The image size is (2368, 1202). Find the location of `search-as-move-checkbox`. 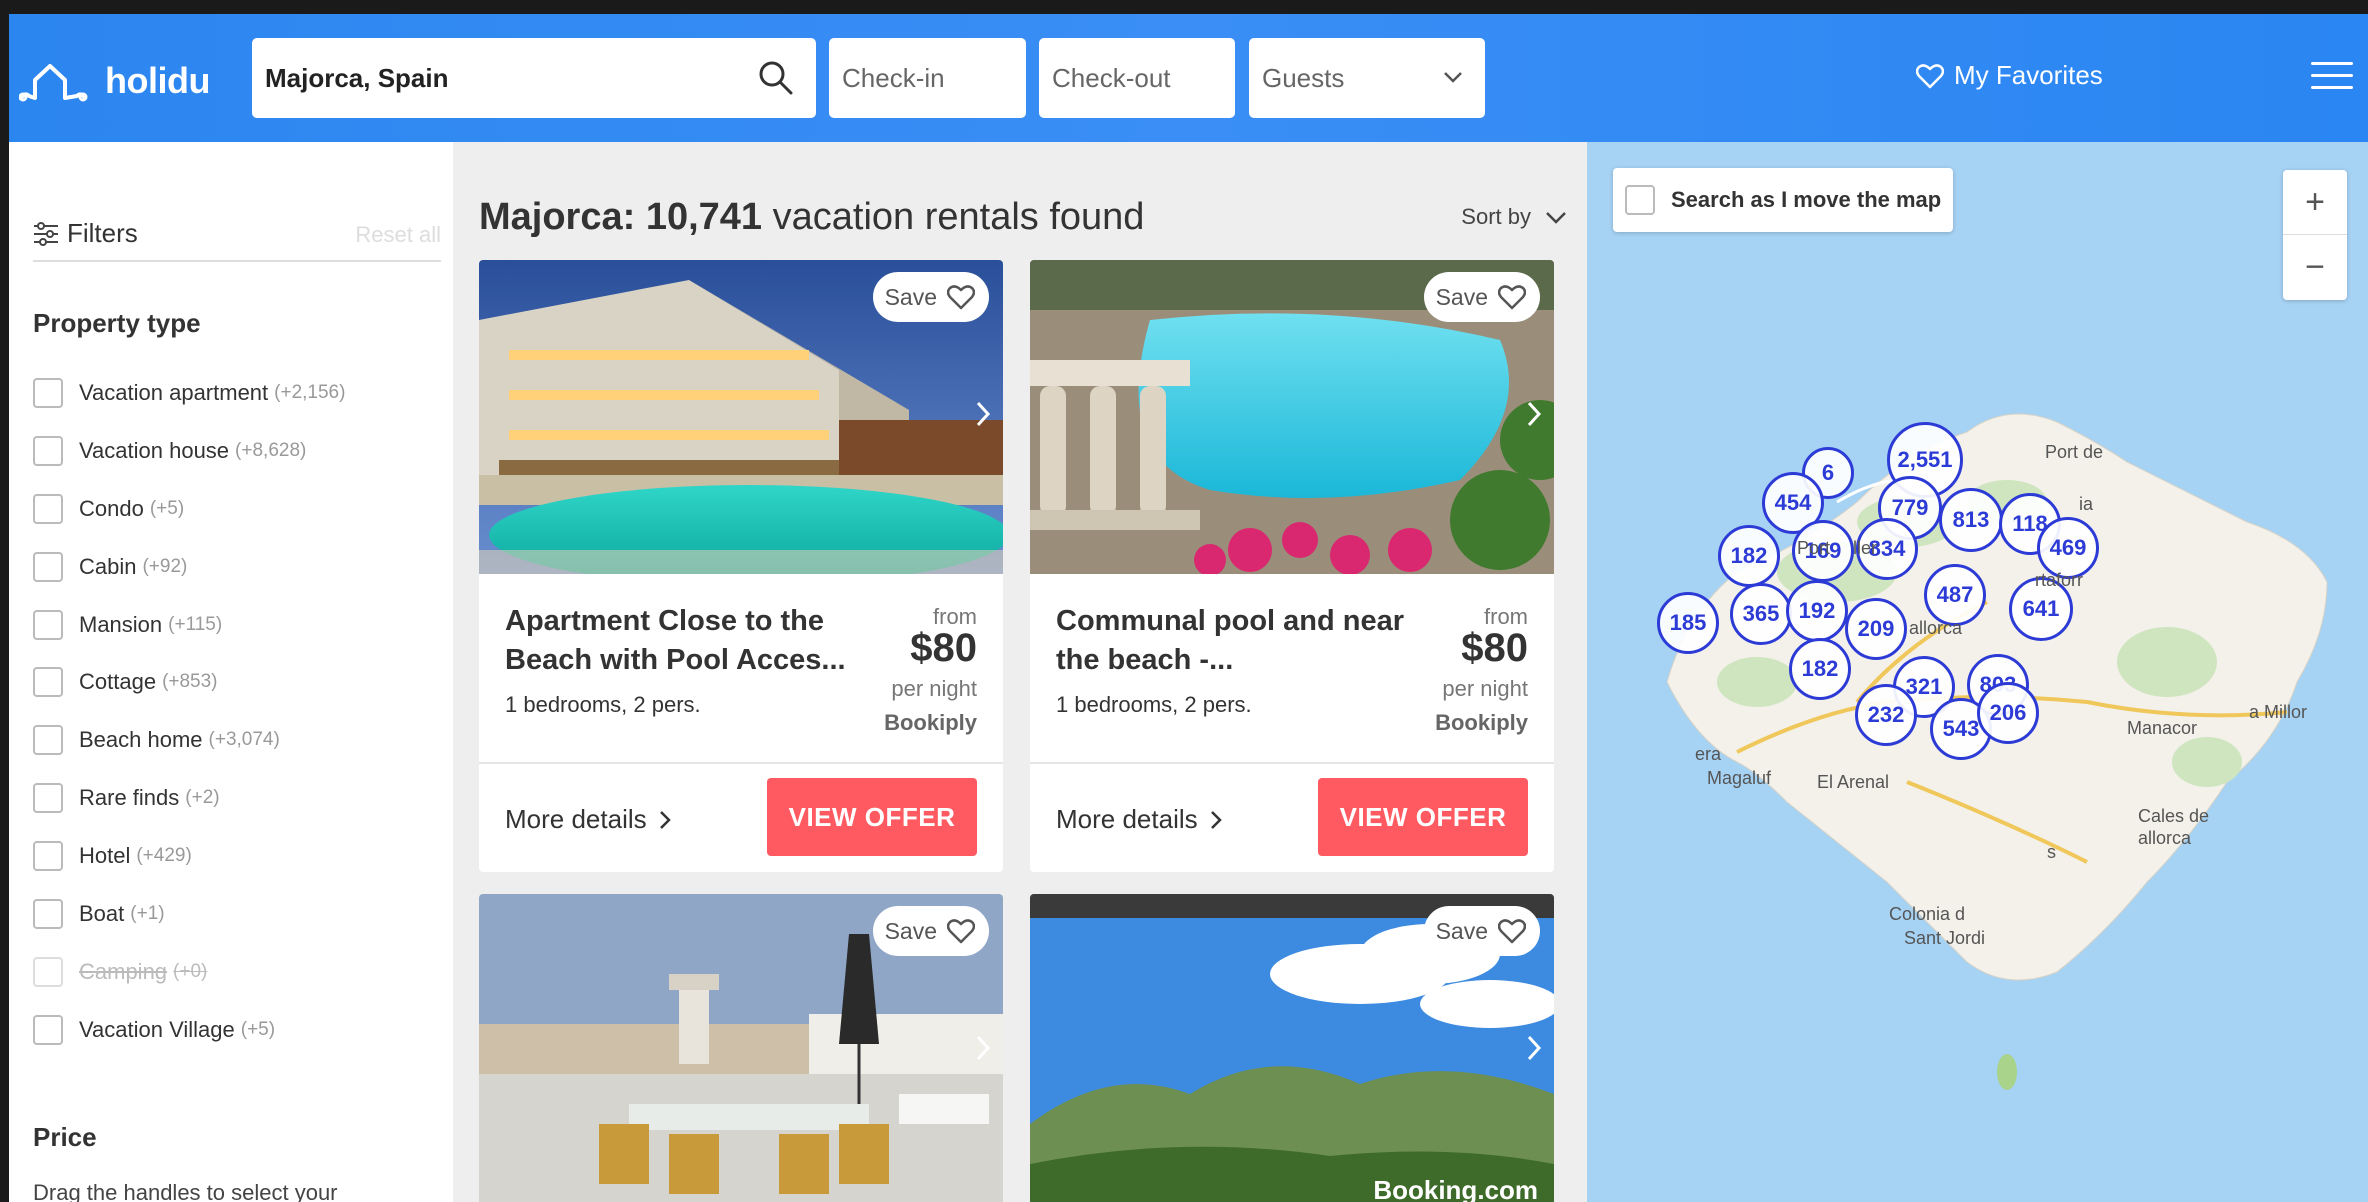

search-as-move-checkbox is located at coordinates (1640, 200).